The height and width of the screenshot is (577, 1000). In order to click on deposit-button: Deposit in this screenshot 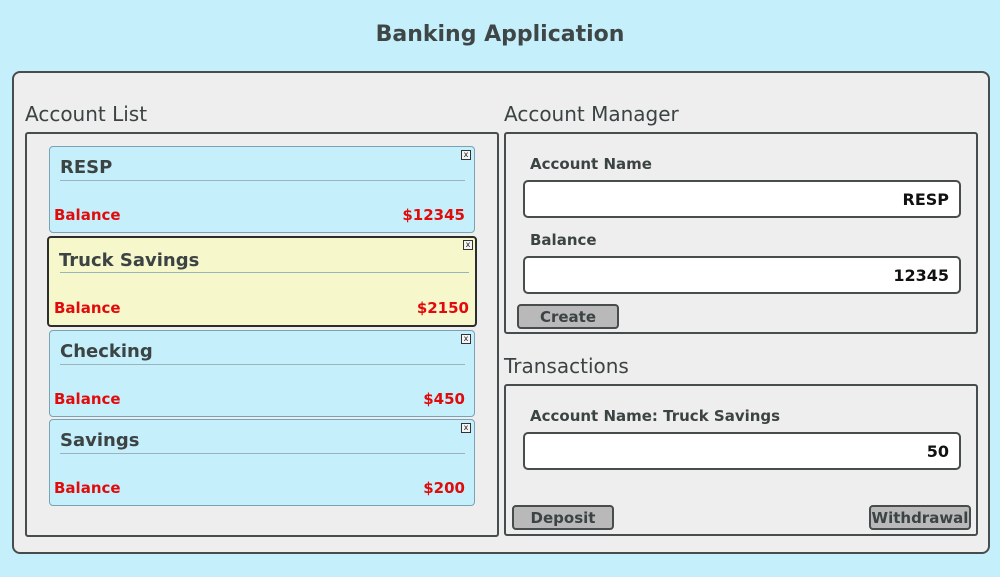, I will do `click(563, 517)`.